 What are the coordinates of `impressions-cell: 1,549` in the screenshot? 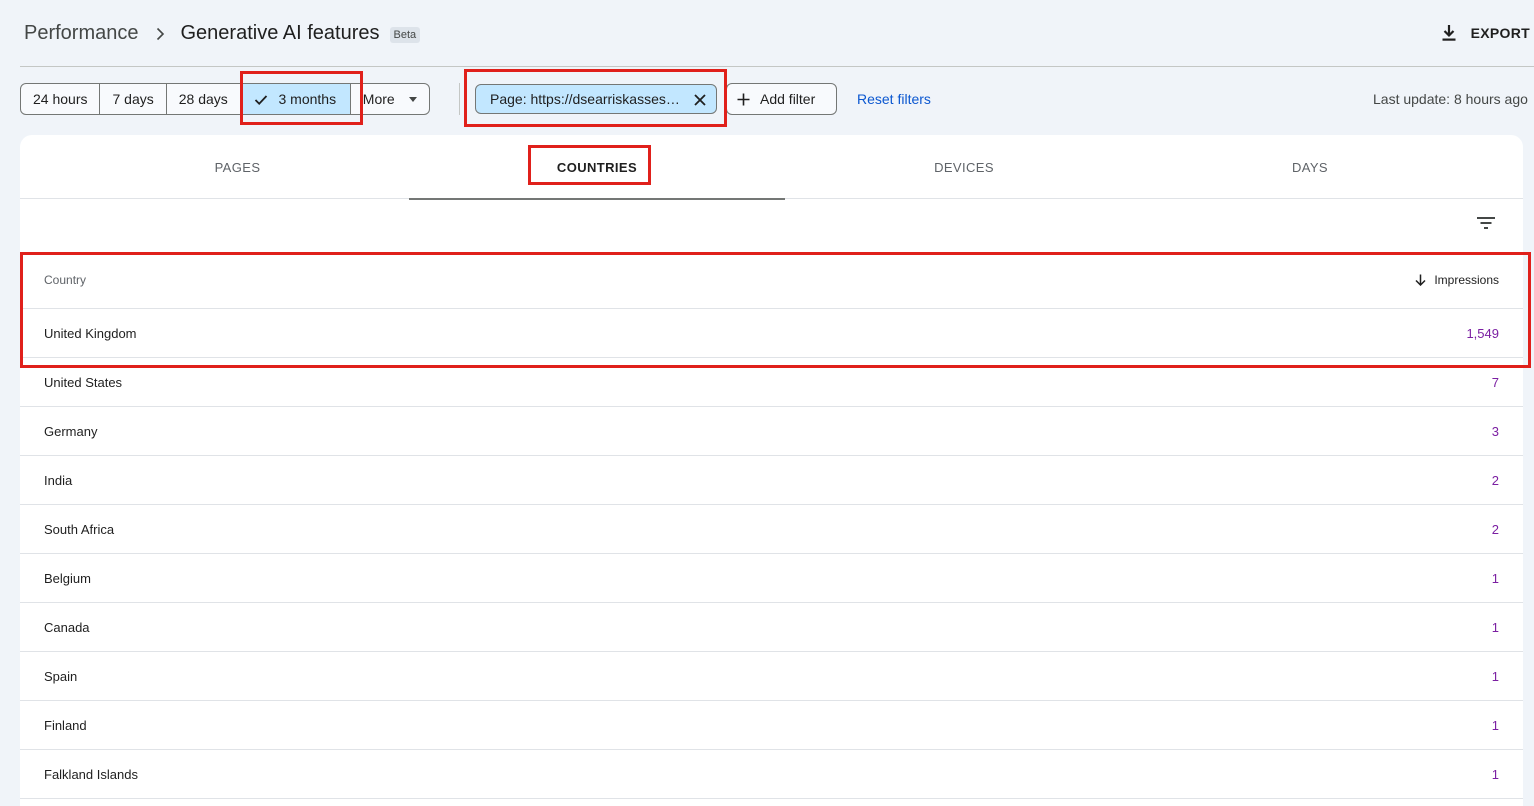 It's located at (1482, 333).